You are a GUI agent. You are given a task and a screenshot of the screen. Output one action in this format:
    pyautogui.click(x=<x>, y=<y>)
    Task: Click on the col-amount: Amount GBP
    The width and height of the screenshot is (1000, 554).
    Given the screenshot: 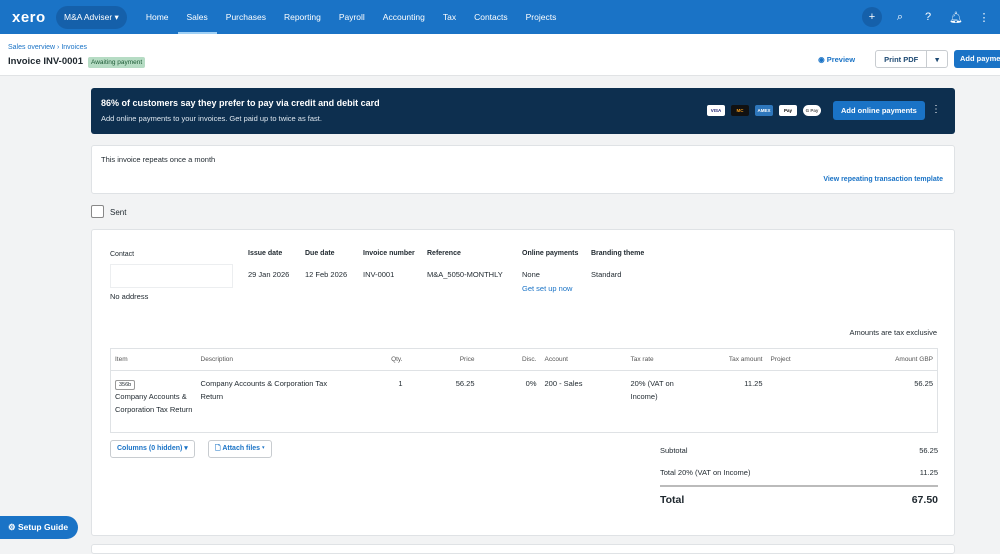 What is the action you would take?
    pyautogui.click(x=887, y=359)
    